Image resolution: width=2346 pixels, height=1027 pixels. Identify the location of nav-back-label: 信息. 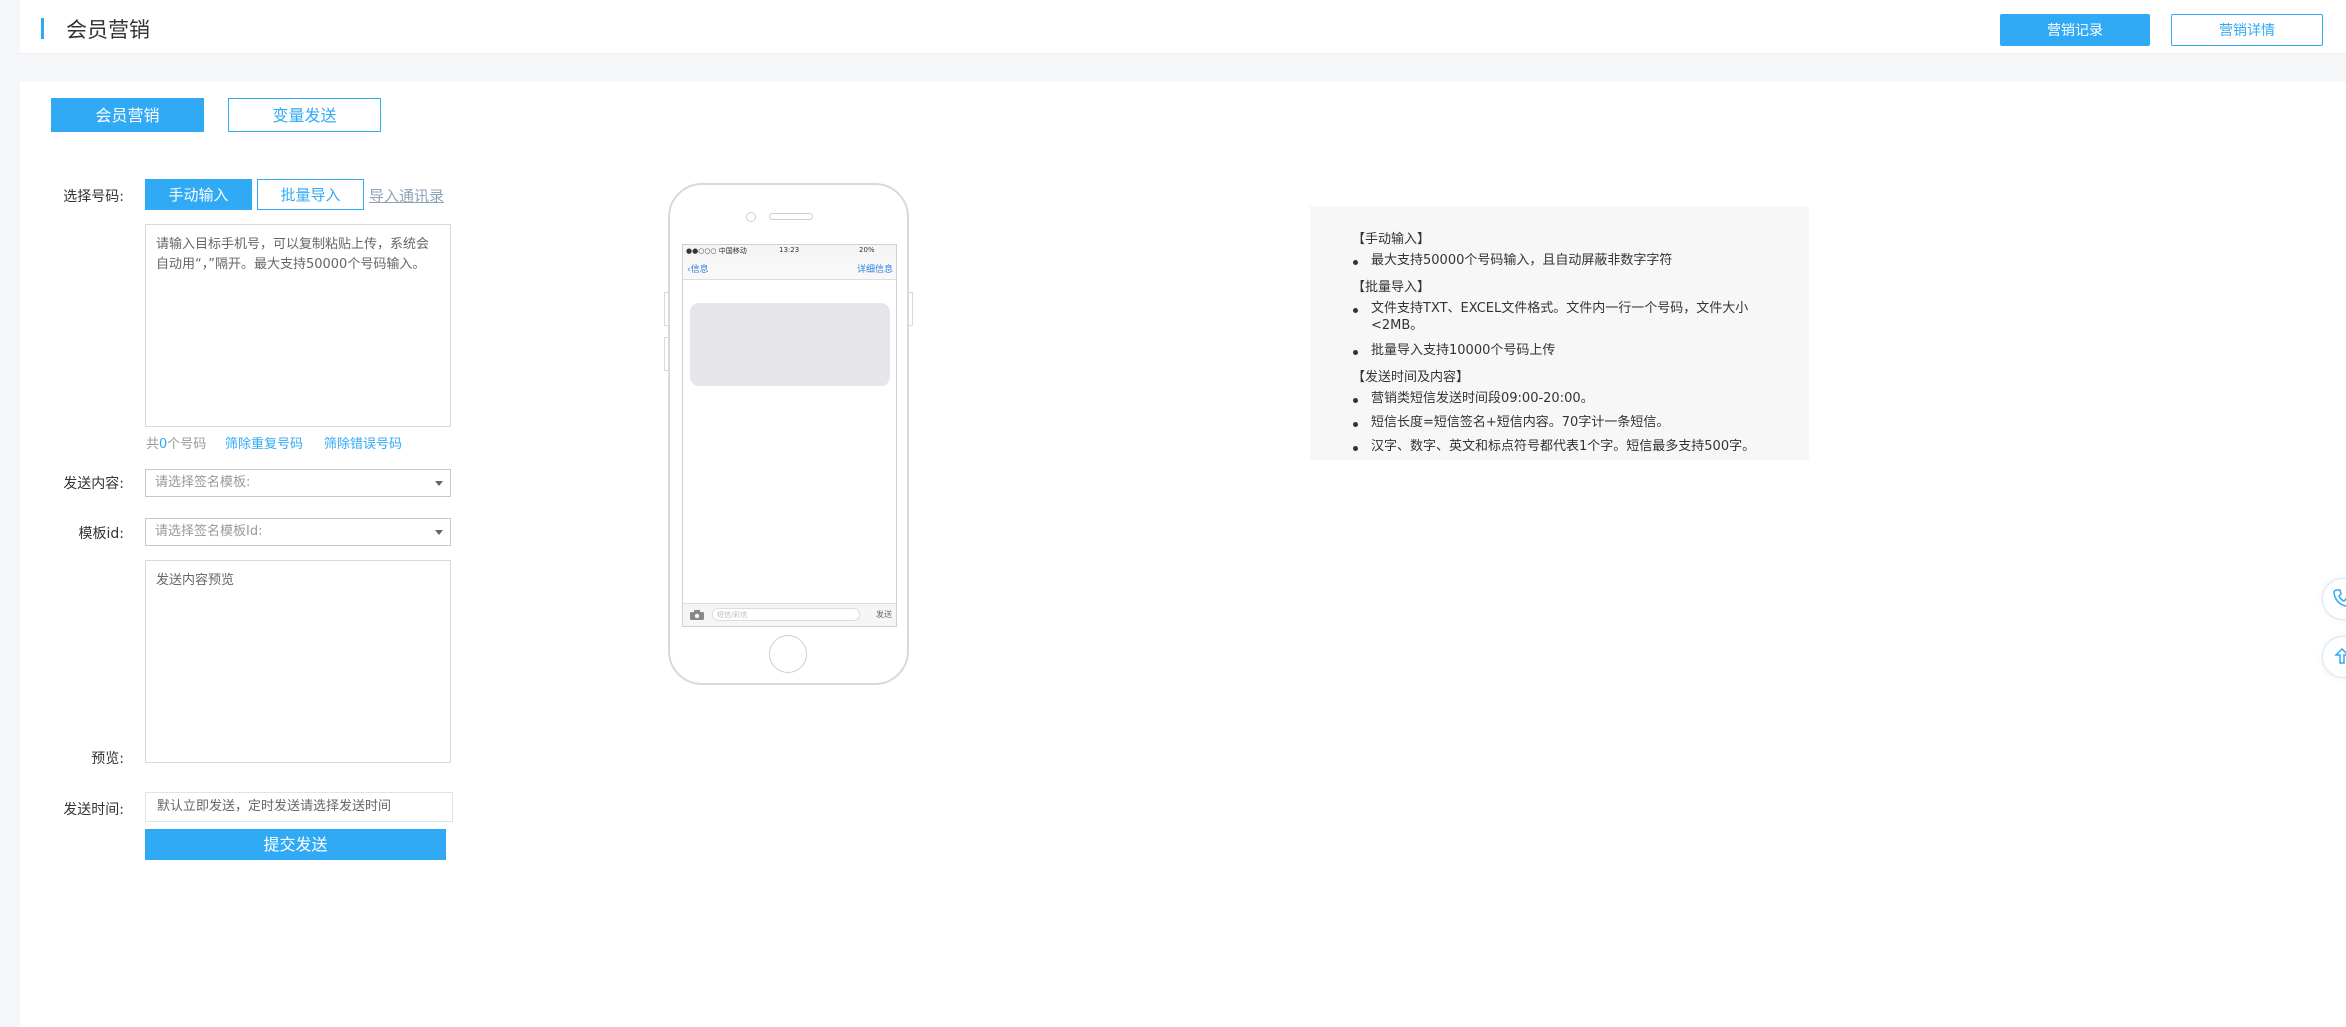
(699, 270).